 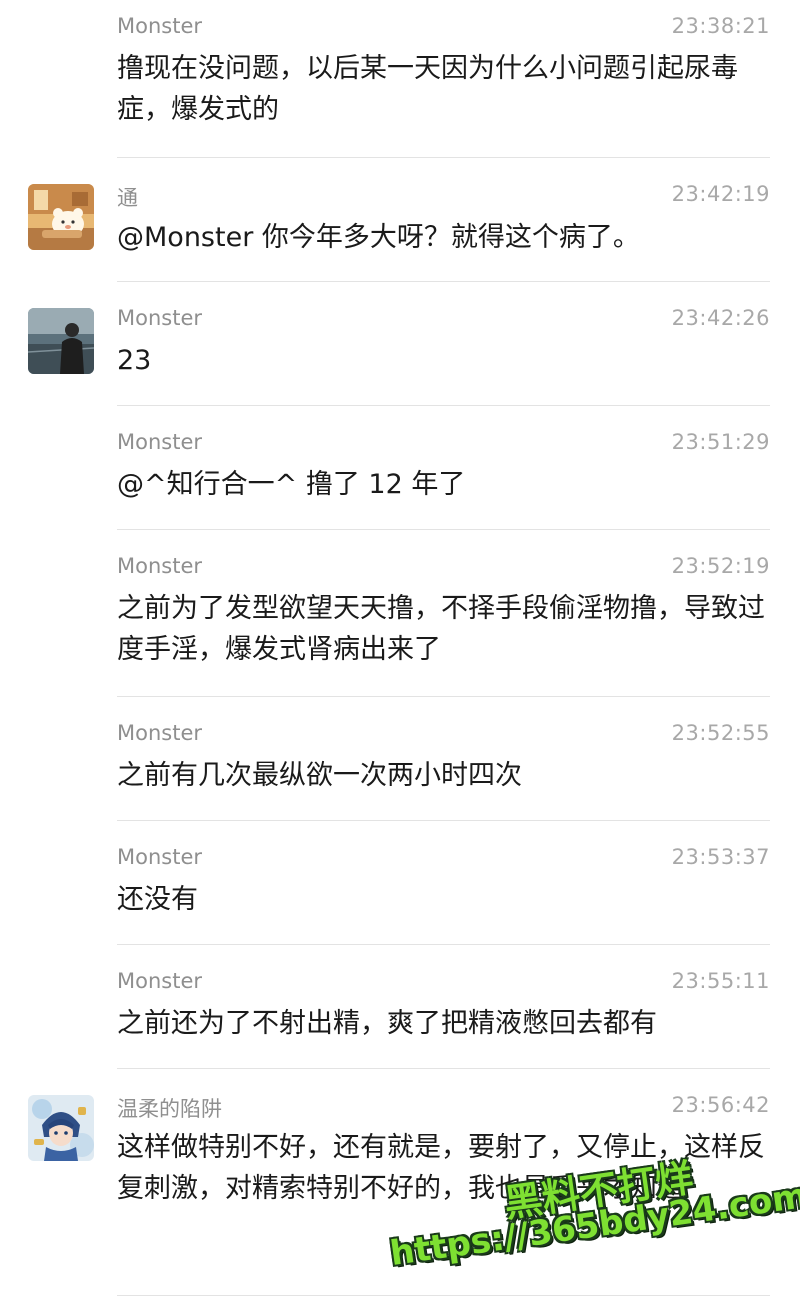 I want to click on message-timestamp: 23:42:19, so click(x=720, y=194).